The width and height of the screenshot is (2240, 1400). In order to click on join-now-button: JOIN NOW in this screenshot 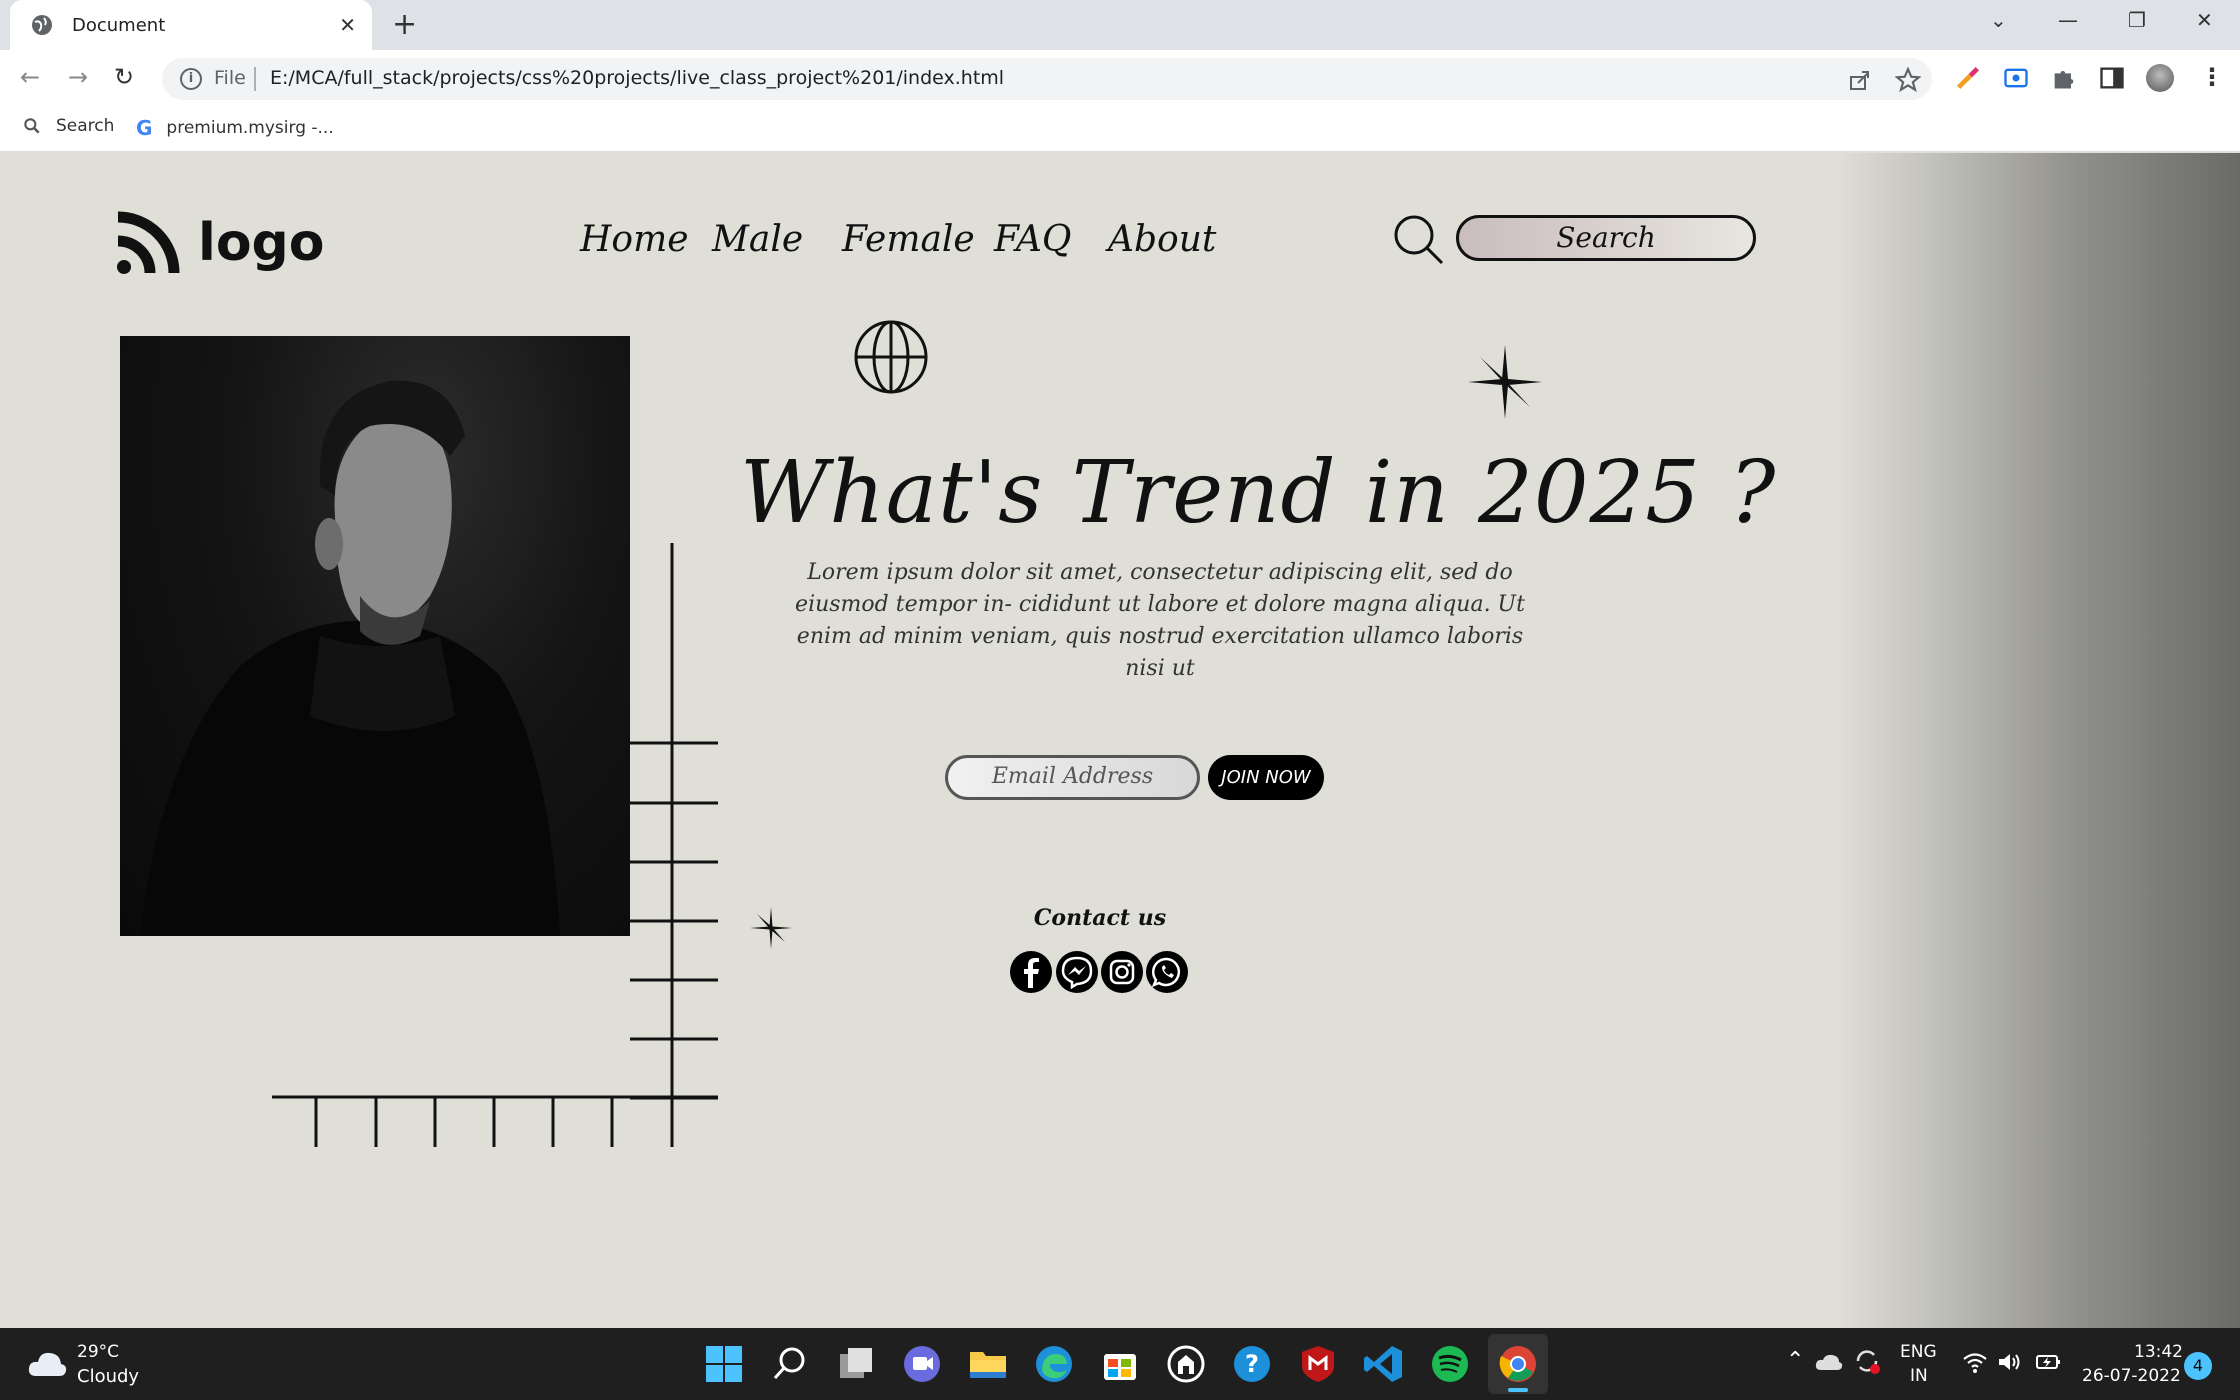, I will do `click(1266, 777)`.